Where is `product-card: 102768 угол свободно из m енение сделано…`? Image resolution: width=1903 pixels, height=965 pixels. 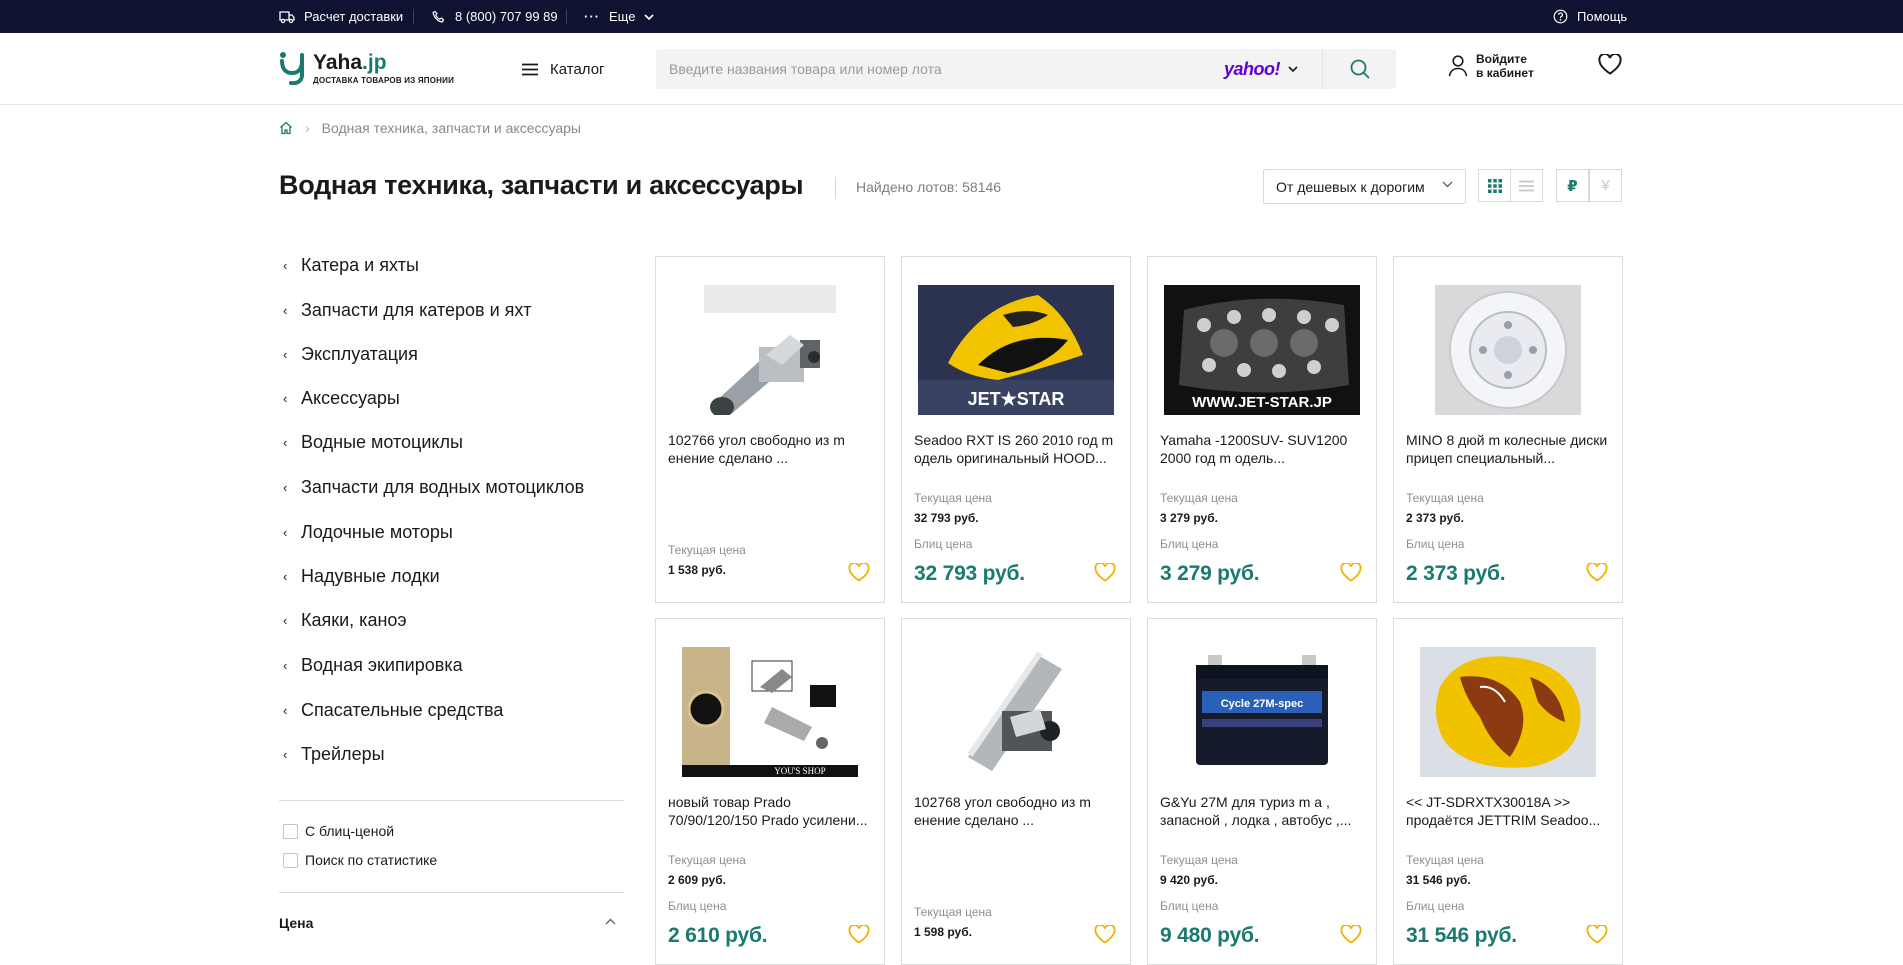 product-card: 102768 угол свободно из m енение сделано… is located at coordinates (1016, 791).